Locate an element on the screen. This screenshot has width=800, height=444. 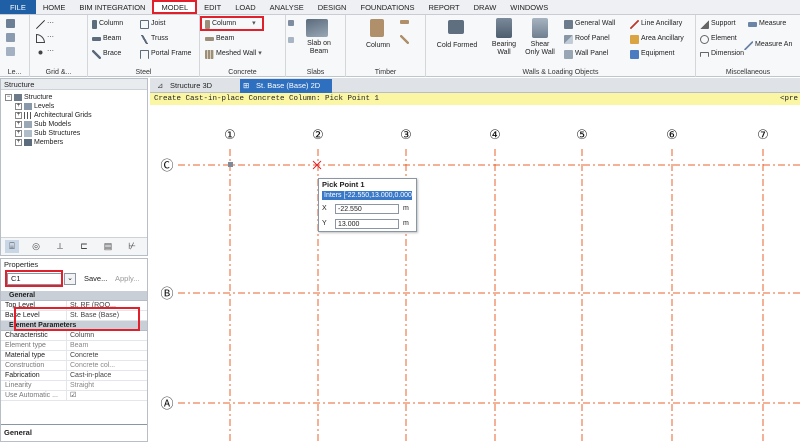
element-button: Element is located at coordinates (718, 39).